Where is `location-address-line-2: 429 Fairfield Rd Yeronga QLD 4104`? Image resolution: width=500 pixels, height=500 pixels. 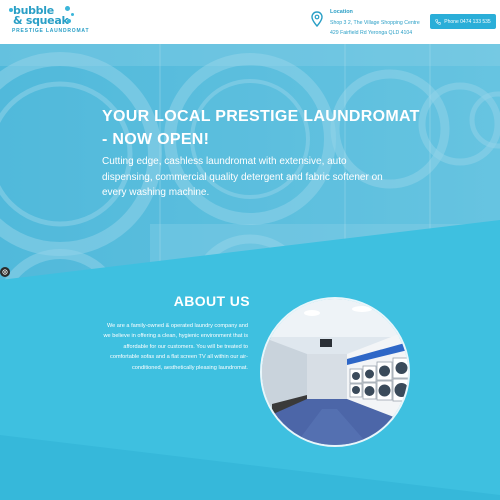
location-address-line-2: 429 Fairfield Rd Yeronga QLD 4104 is located at coordinates (371, 33).